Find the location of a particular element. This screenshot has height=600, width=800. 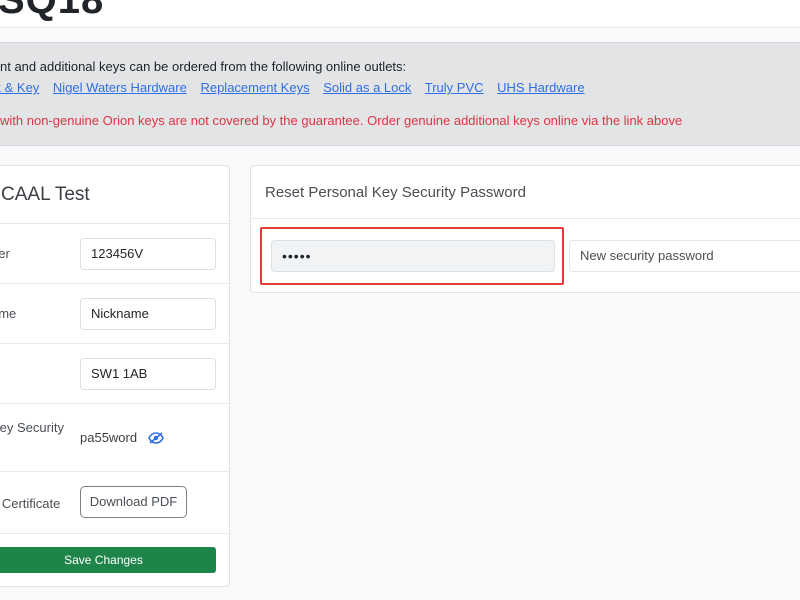

top-header: SQ18 is located at coordinates (400, 14).